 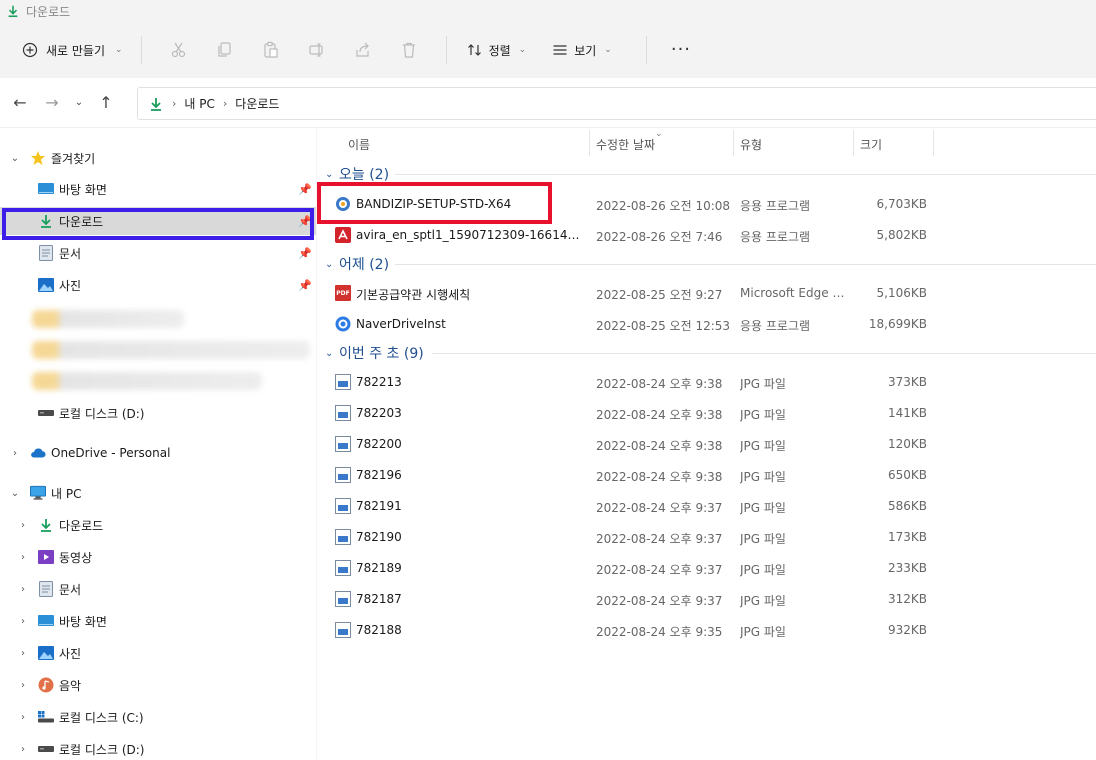 What do you see at coordinates (659, 632) in the screenshot?
I see `file-date: 2022-08-24 오후 9:35` at bounding box center [659, 632].